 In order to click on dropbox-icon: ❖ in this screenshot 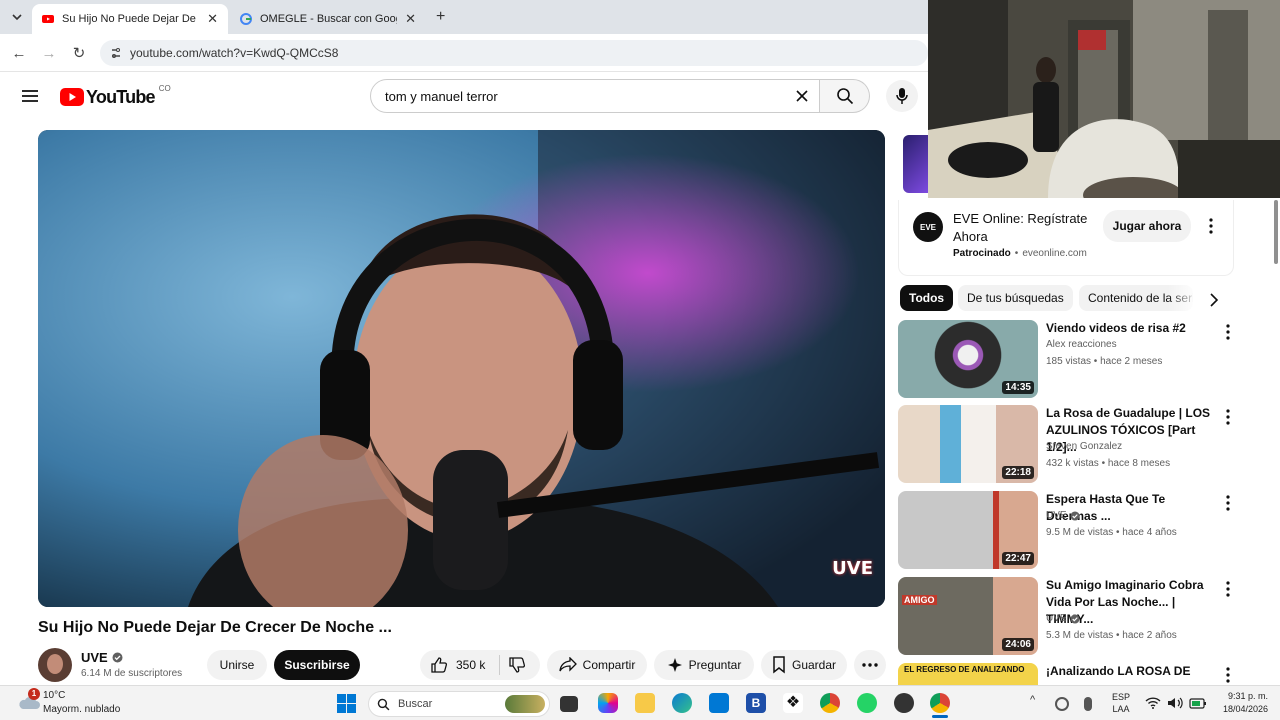, I will do `click(793, 703)`.